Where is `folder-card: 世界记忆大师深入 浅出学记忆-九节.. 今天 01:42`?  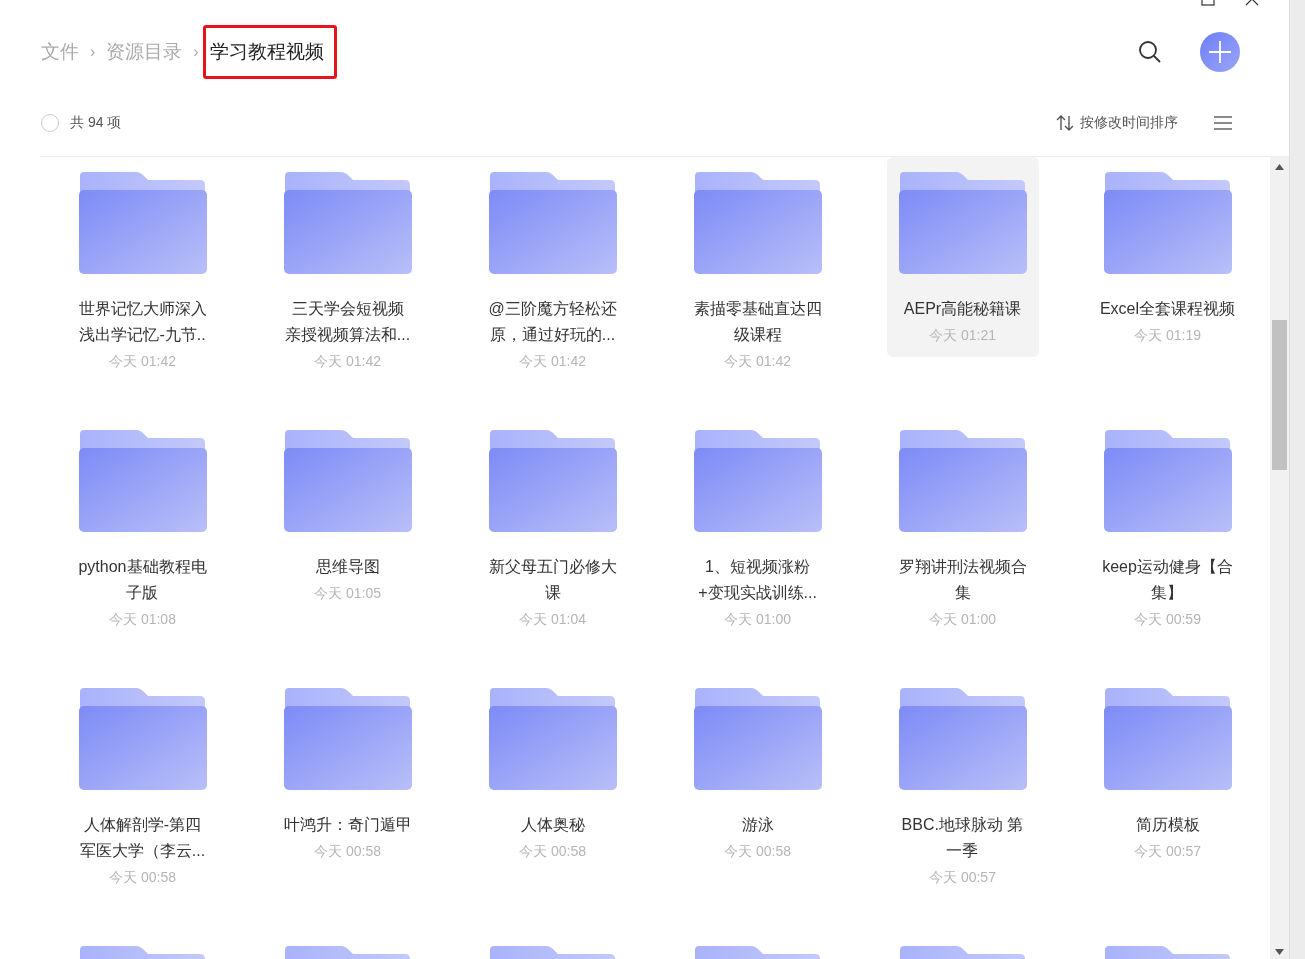 folder-card: 世界记忆大师深入 浅出学记忆-九节.. 今天 01:42 is located at coordinates (142, 265).